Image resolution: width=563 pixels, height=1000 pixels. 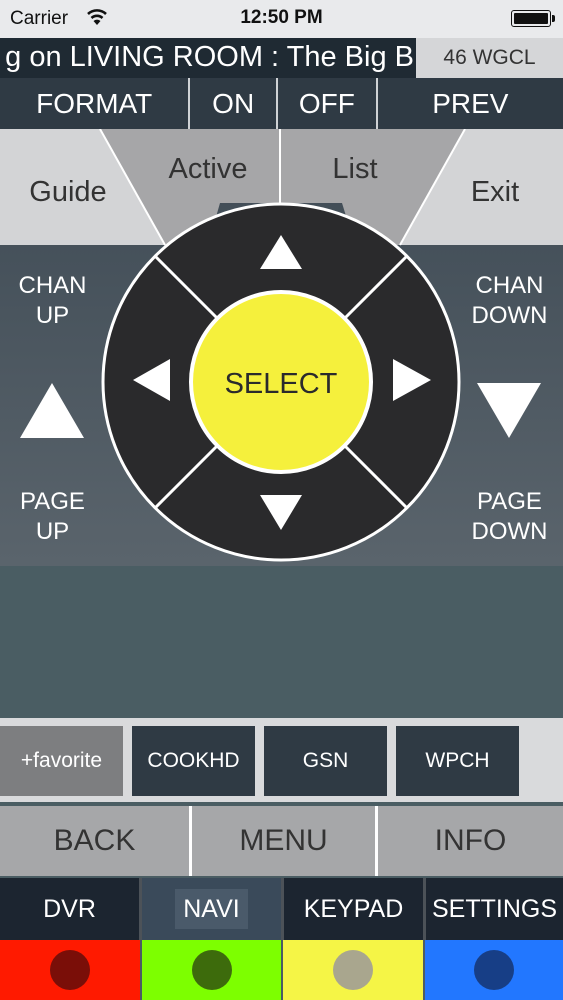 What do you see at coordinates (281, 970) in the screenshot?
I see `color-button-row` at bounding box center [281, 970].